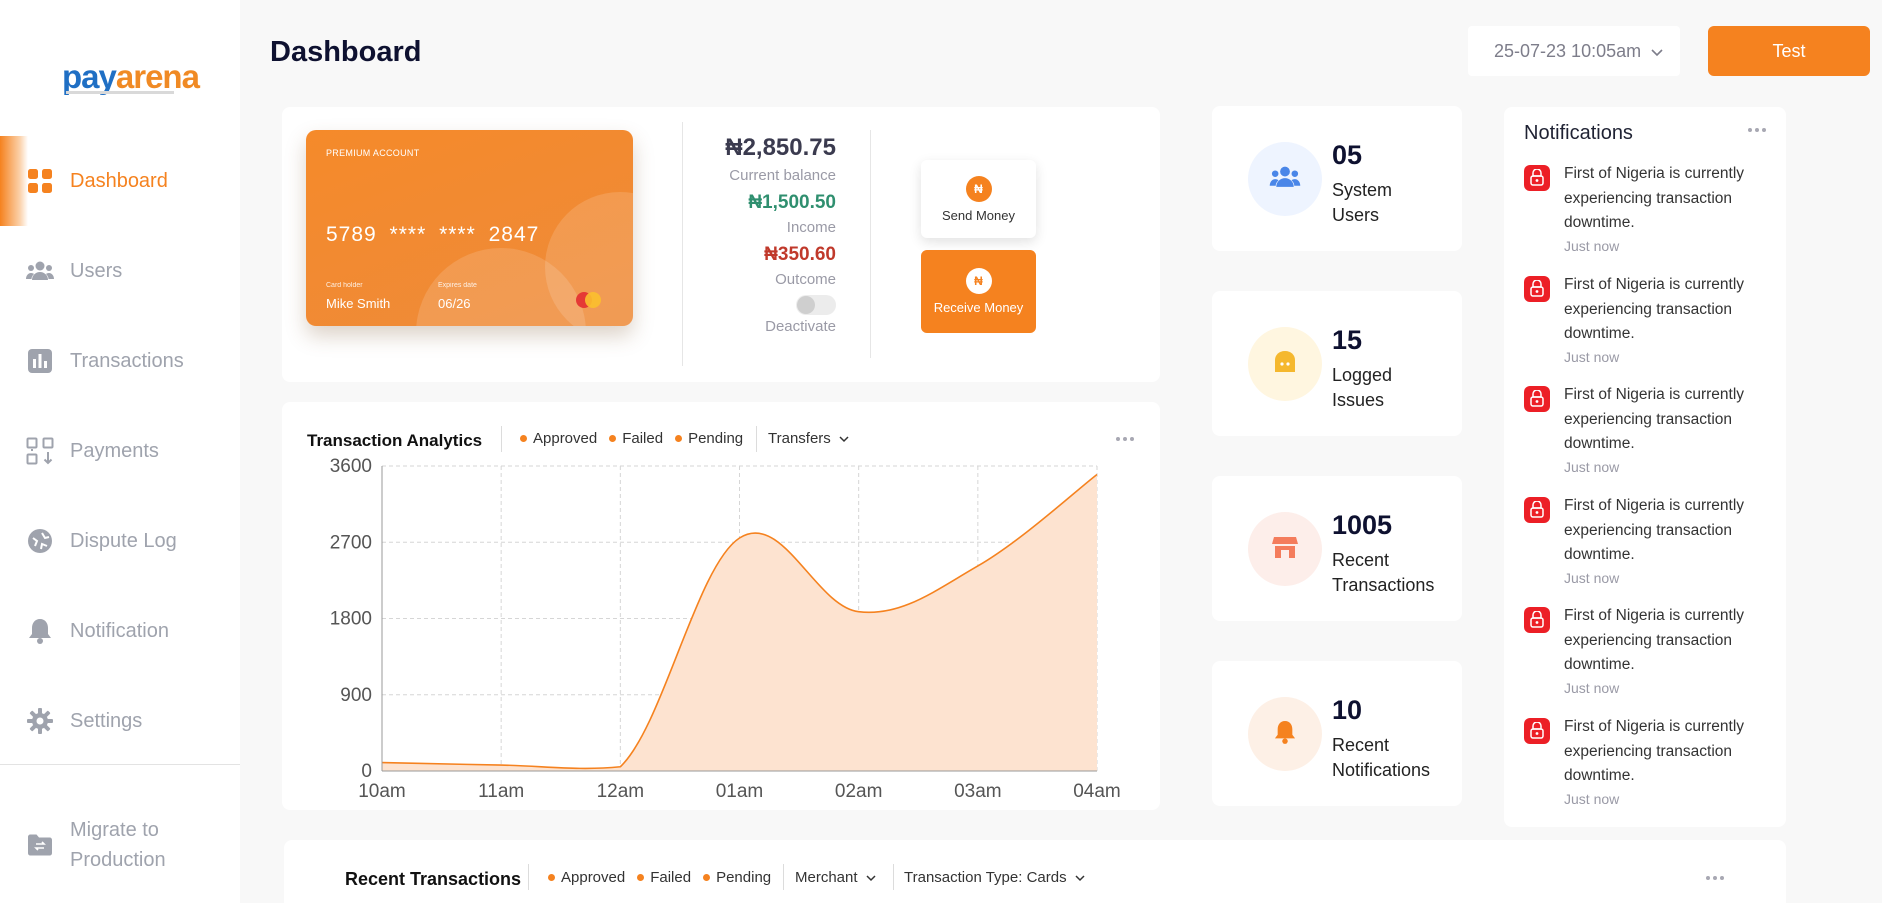 This screenshot has width=1882, height=903. Describe the element at coordinates (800, 326) in the screenshot. I see `deactivate-label: Deactivate` at that location.